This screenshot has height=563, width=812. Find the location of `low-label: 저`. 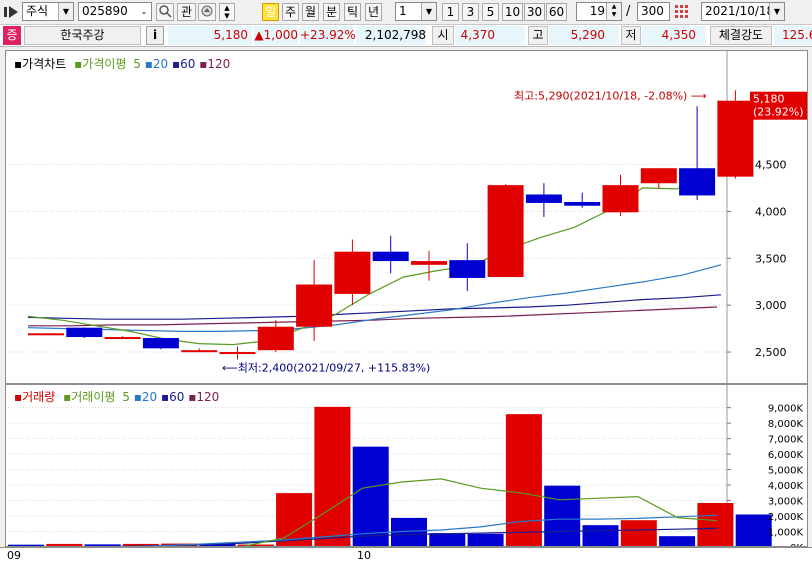

low-label: 저 is located at coordinates (631, 35).